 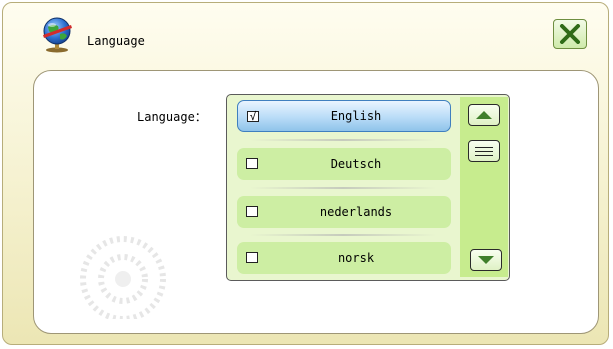 I want to click on scroll-up-button, so click(x=484, y=115).